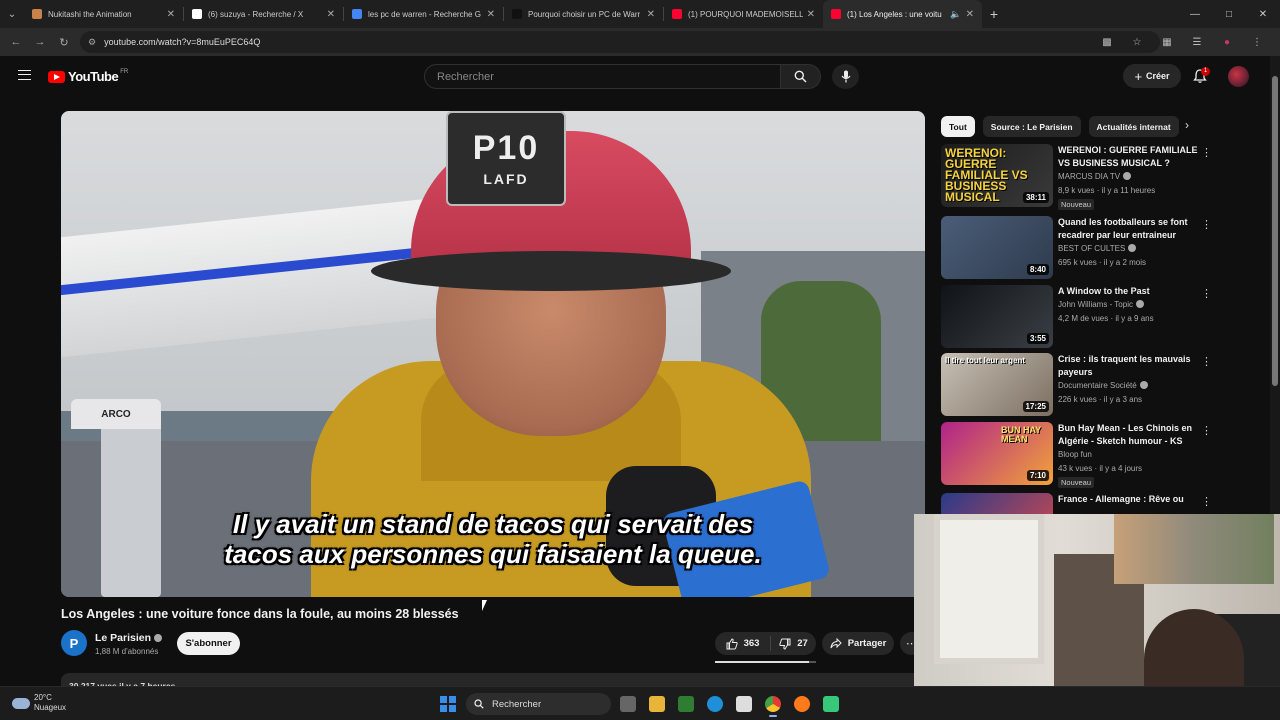  I want to click on taskbar-search: Rechercher, so click(538, 704).